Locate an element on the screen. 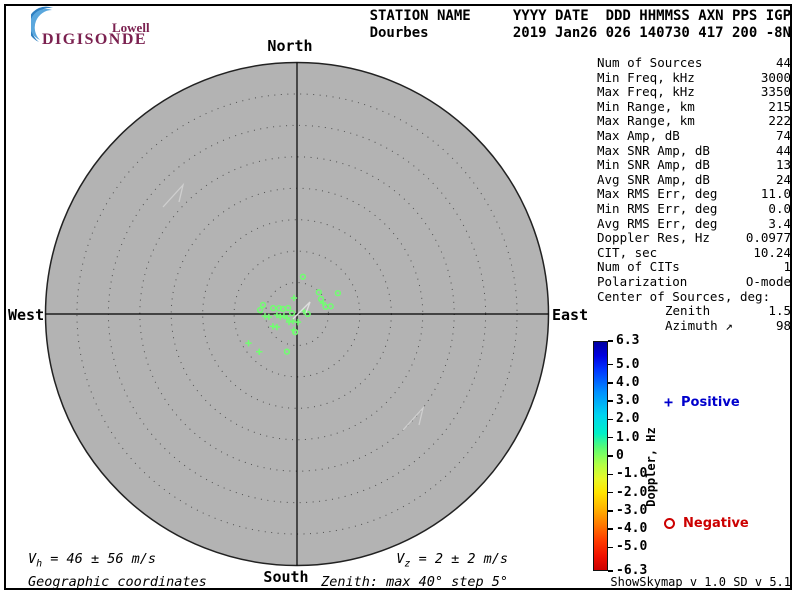 The width and height of the screenshot is (800, 600). stat-value: 13 is located at coordinates (783, 165).